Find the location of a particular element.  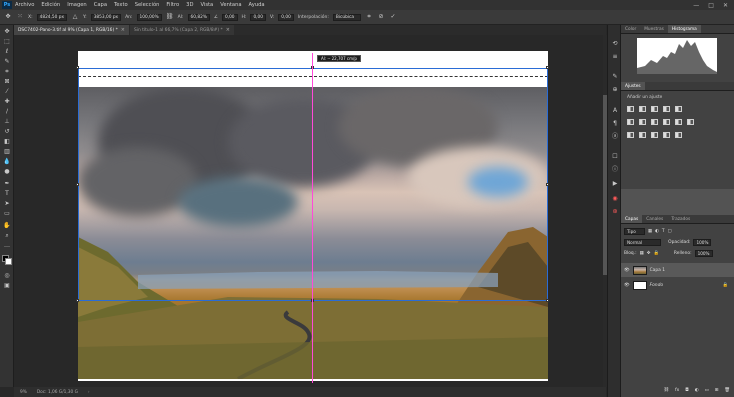

blend-mode-select: Normal is located at coordinates (643, 242).